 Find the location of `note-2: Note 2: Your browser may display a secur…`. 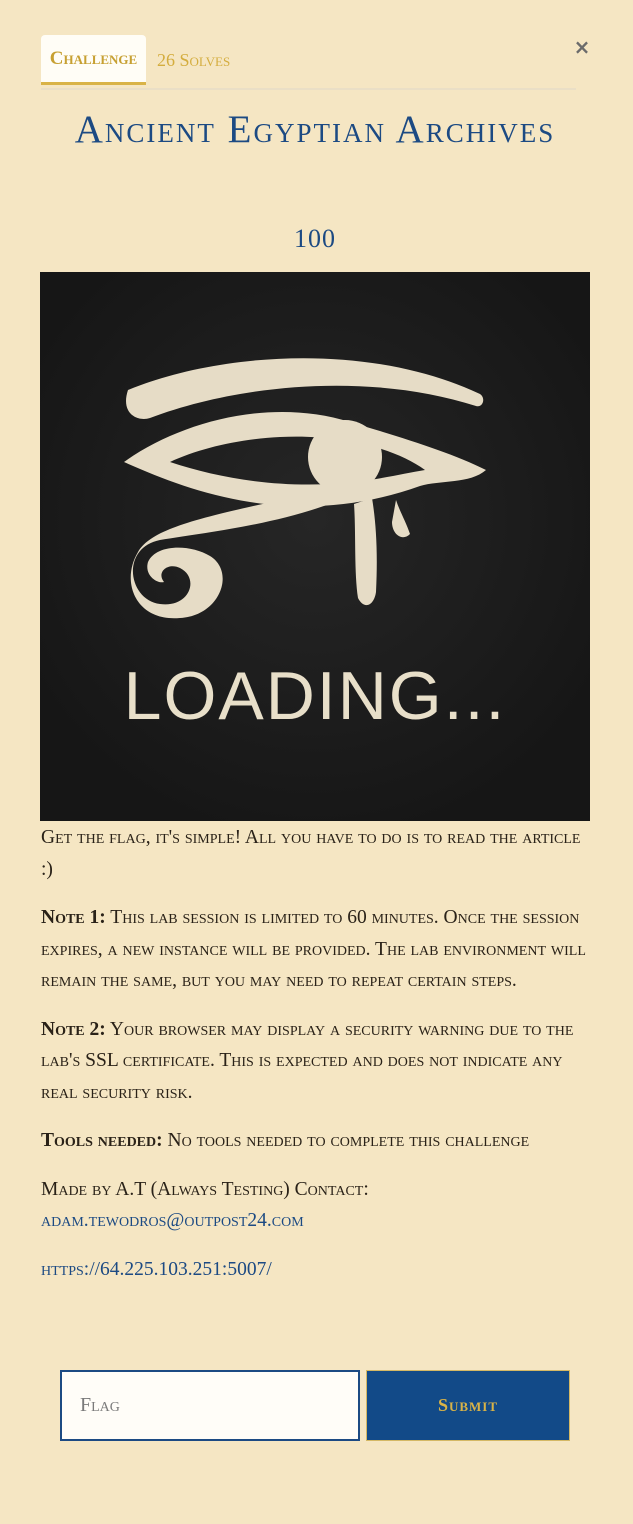

note-2: Note 2: Your browser may display a secur… is located at coordinates (315, 1061).